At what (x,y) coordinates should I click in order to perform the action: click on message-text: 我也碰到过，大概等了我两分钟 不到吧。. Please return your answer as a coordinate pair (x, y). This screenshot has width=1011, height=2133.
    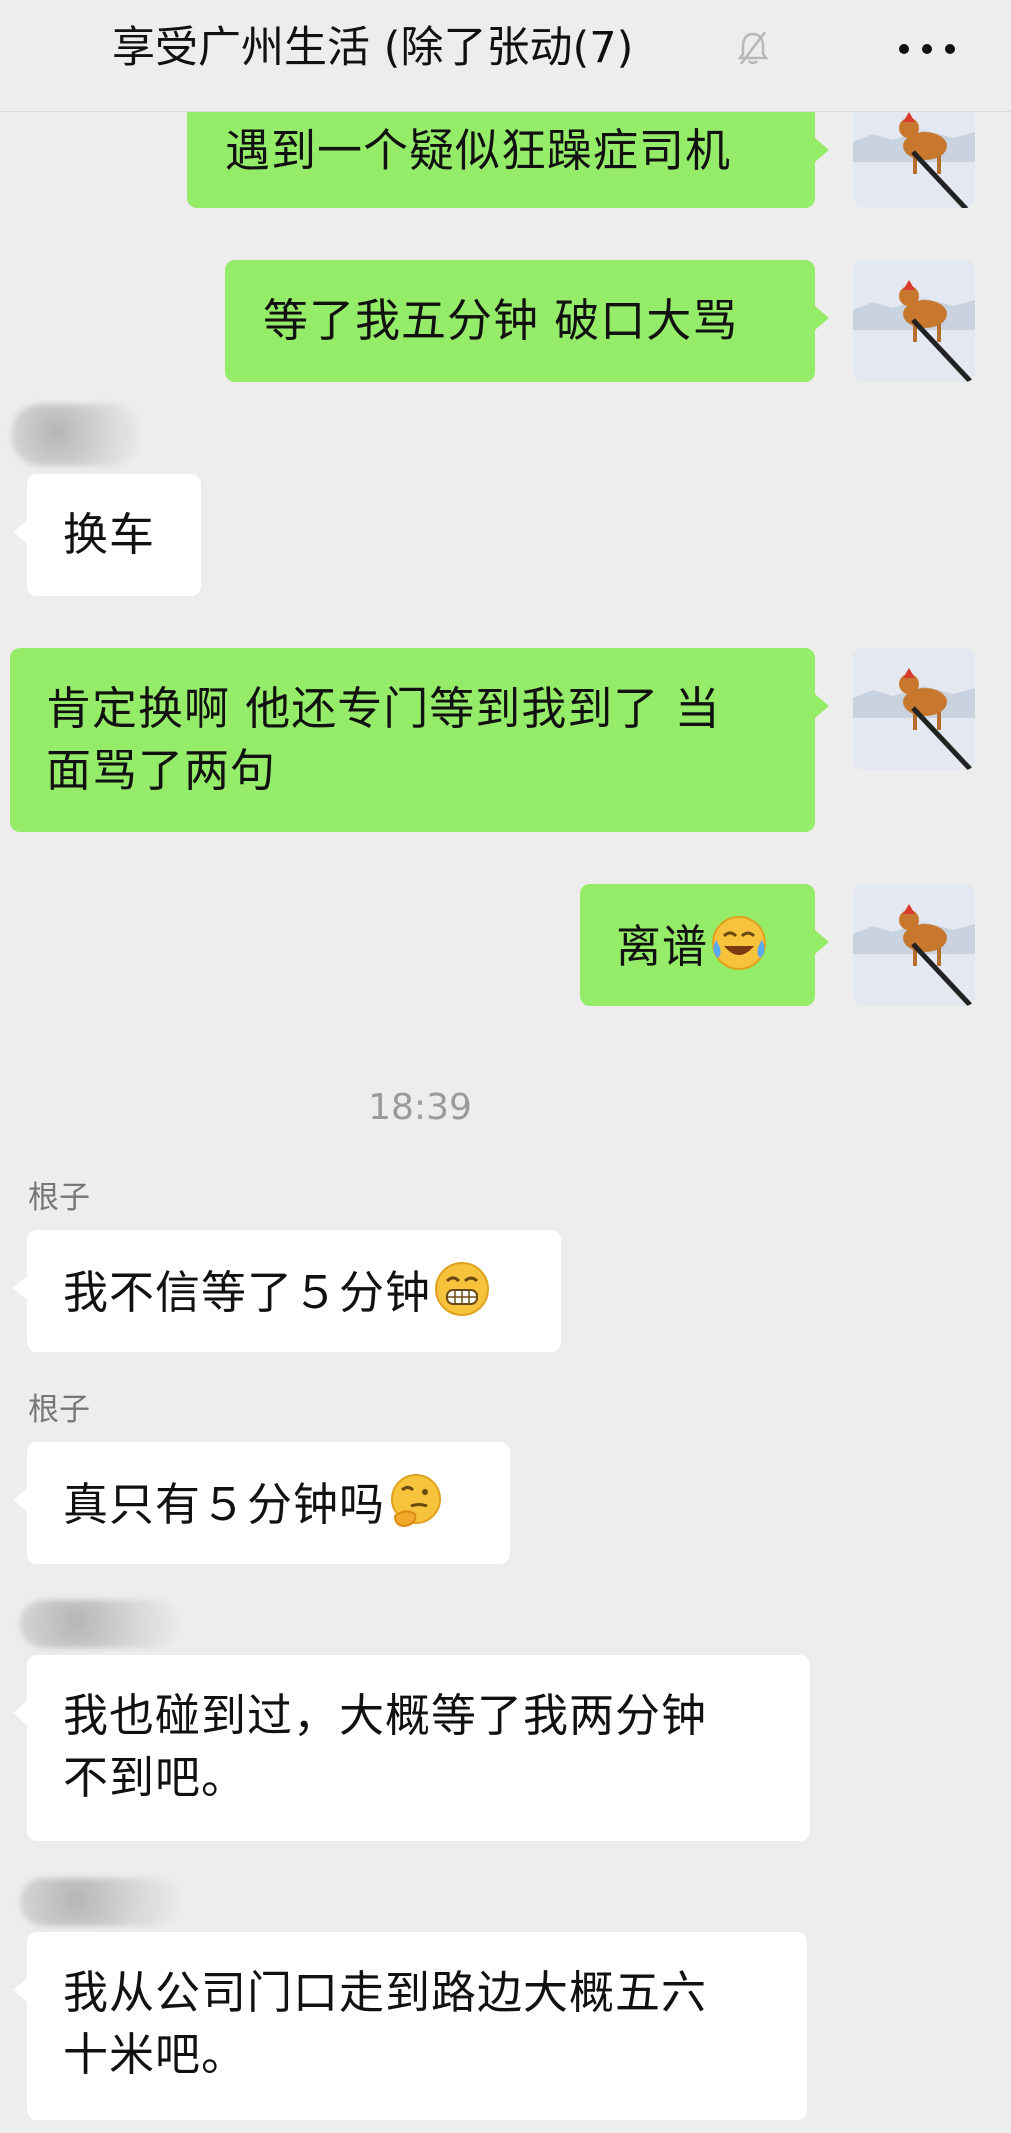
    Looking at the image, I should click on (385, 1746).